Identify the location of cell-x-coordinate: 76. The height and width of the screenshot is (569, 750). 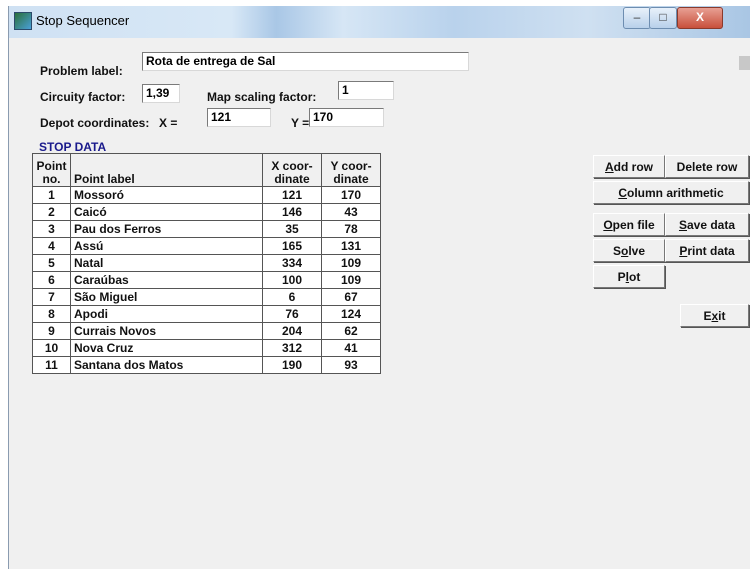
(292, 314).